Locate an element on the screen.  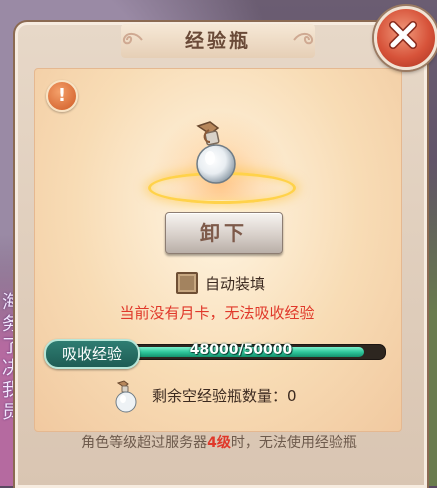
empty-bottle-icon is located at coordinates (126, 396).